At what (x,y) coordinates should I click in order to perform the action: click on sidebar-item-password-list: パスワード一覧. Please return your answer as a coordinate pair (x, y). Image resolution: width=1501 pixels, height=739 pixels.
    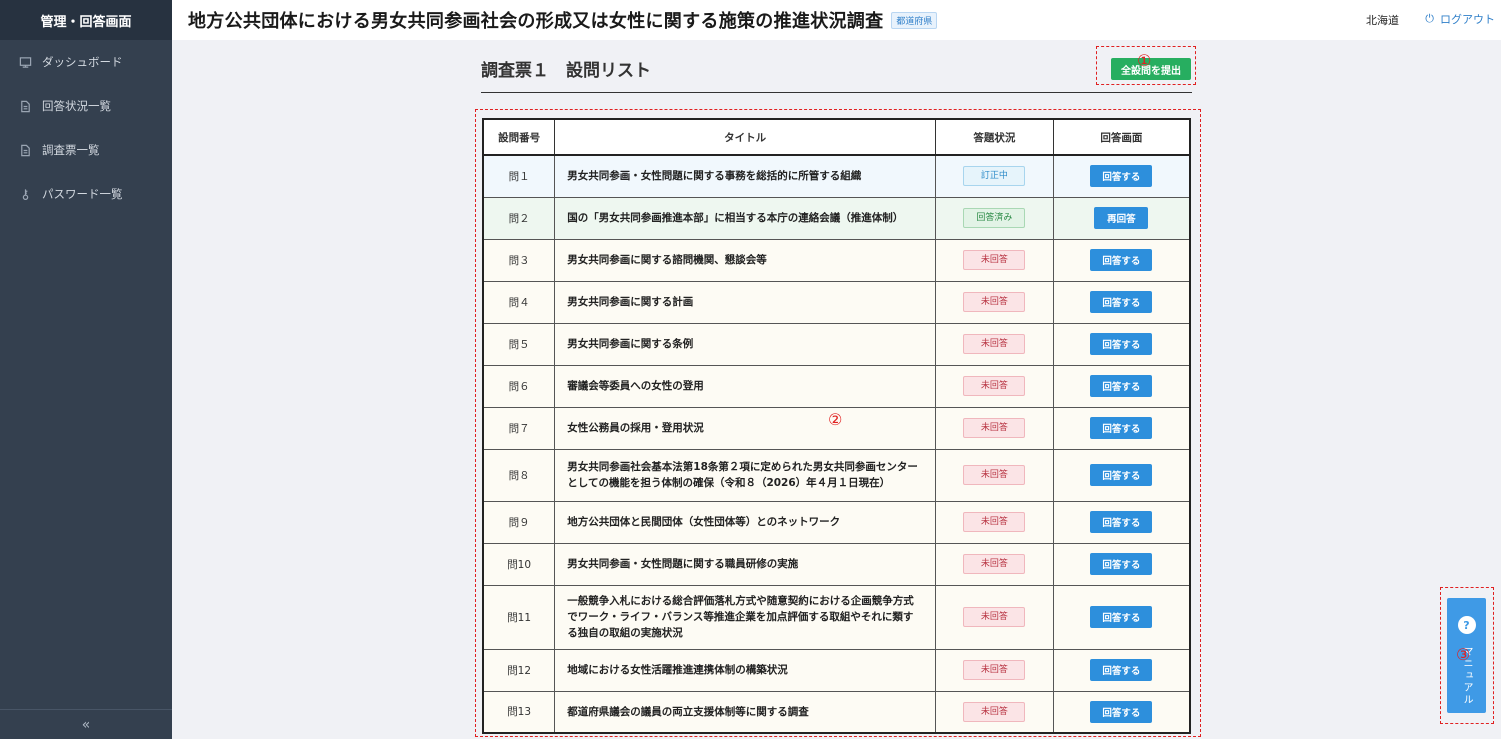
    Looking at the image, I should click on (86, 194).